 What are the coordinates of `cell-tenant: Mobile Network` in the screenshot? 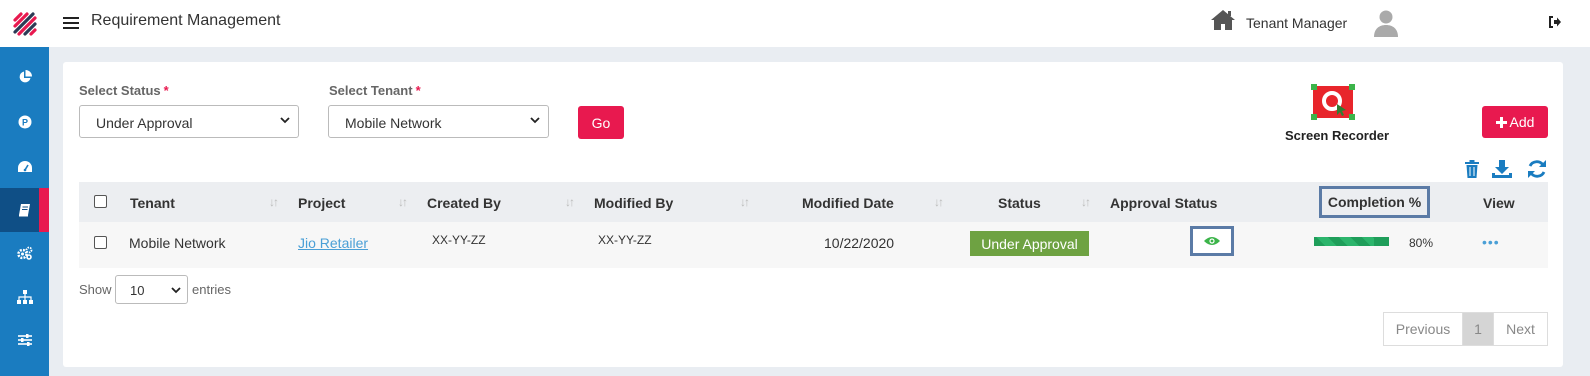 It's located at (177, 243).